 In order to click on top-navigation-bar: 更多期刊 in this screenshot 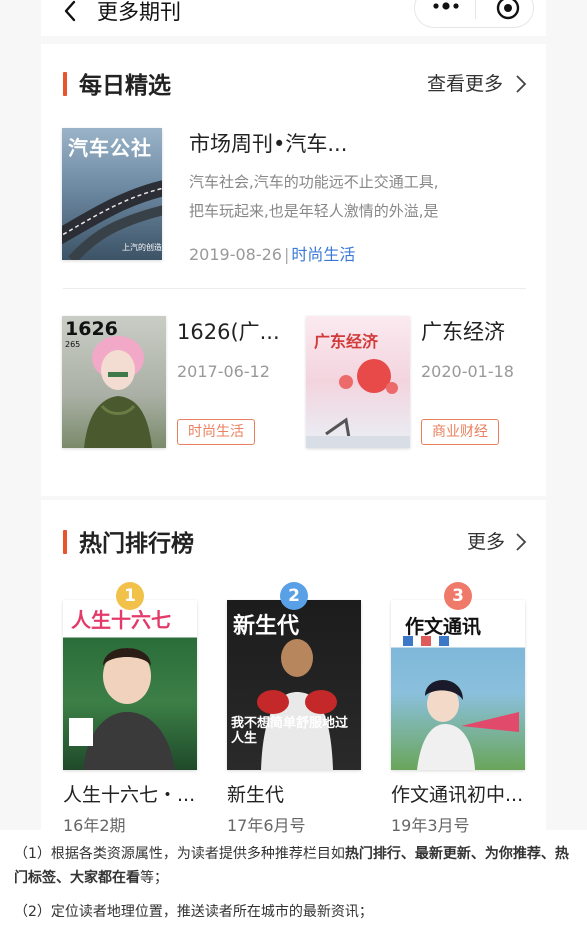, I will do `click(293, 18)`.